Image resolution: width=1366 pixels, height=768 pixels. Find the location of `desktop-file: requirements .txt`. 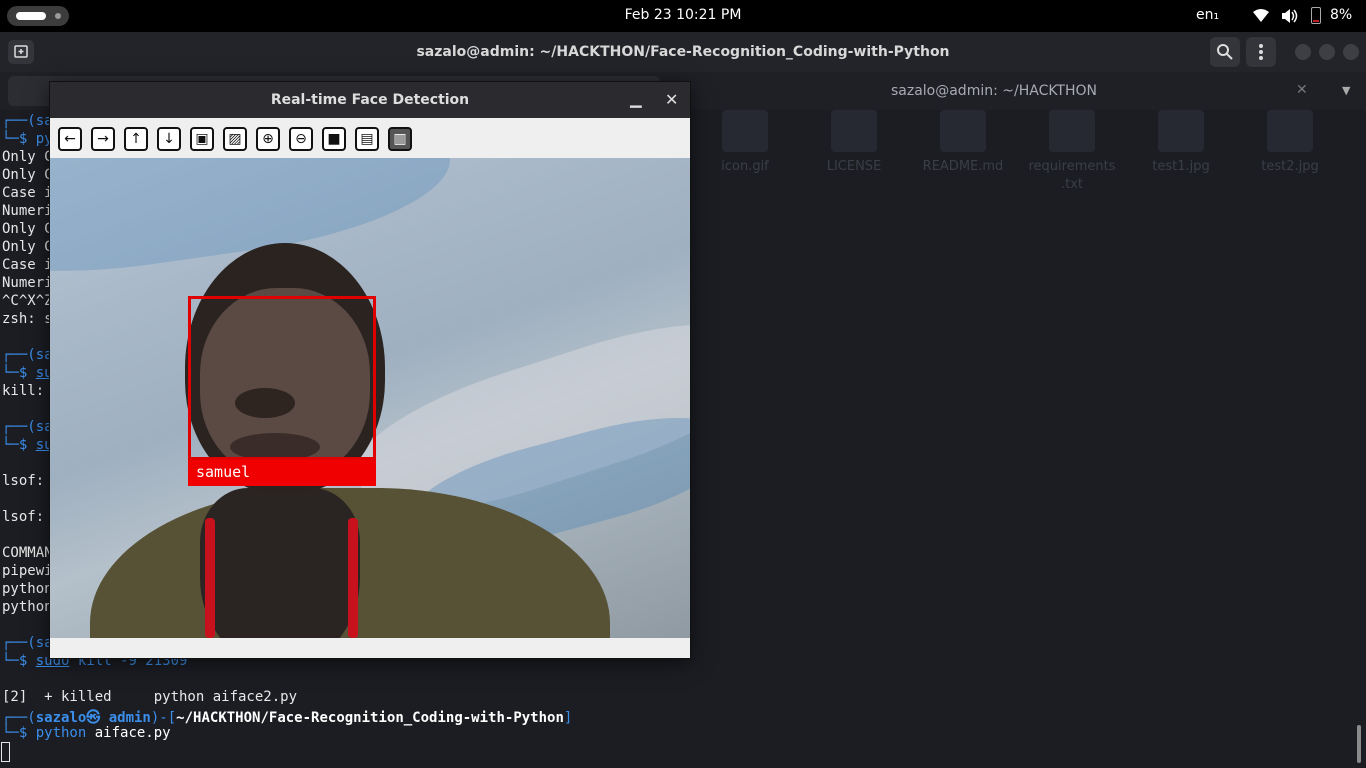

desktop-file: requirements .txt is located at coordinates (1072, 152).